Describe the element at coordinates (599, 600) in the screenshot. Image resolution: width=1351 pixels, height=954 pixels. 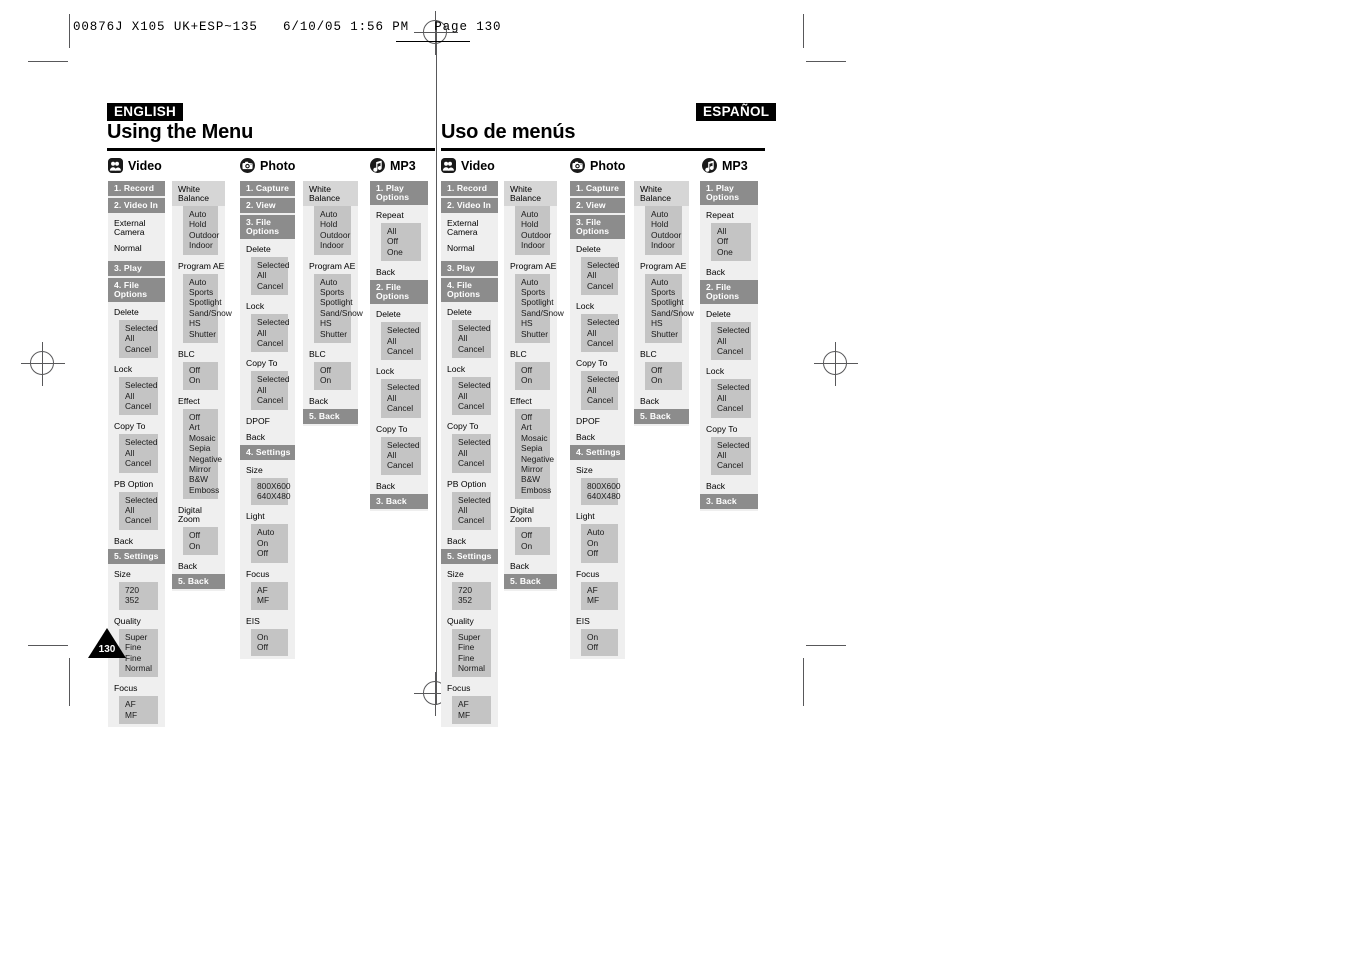
I see `menu-option-item: MF` at that location.